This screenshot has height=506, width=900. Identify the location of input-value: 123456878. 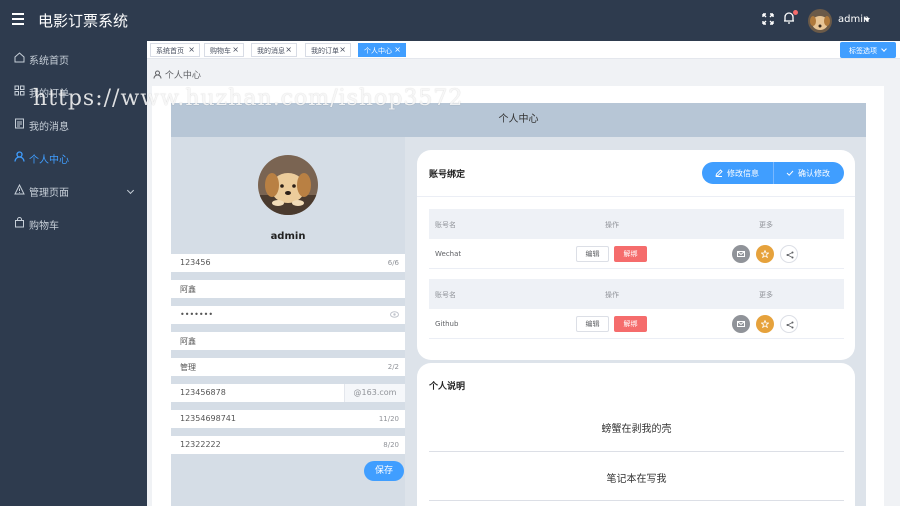
(203, 392).